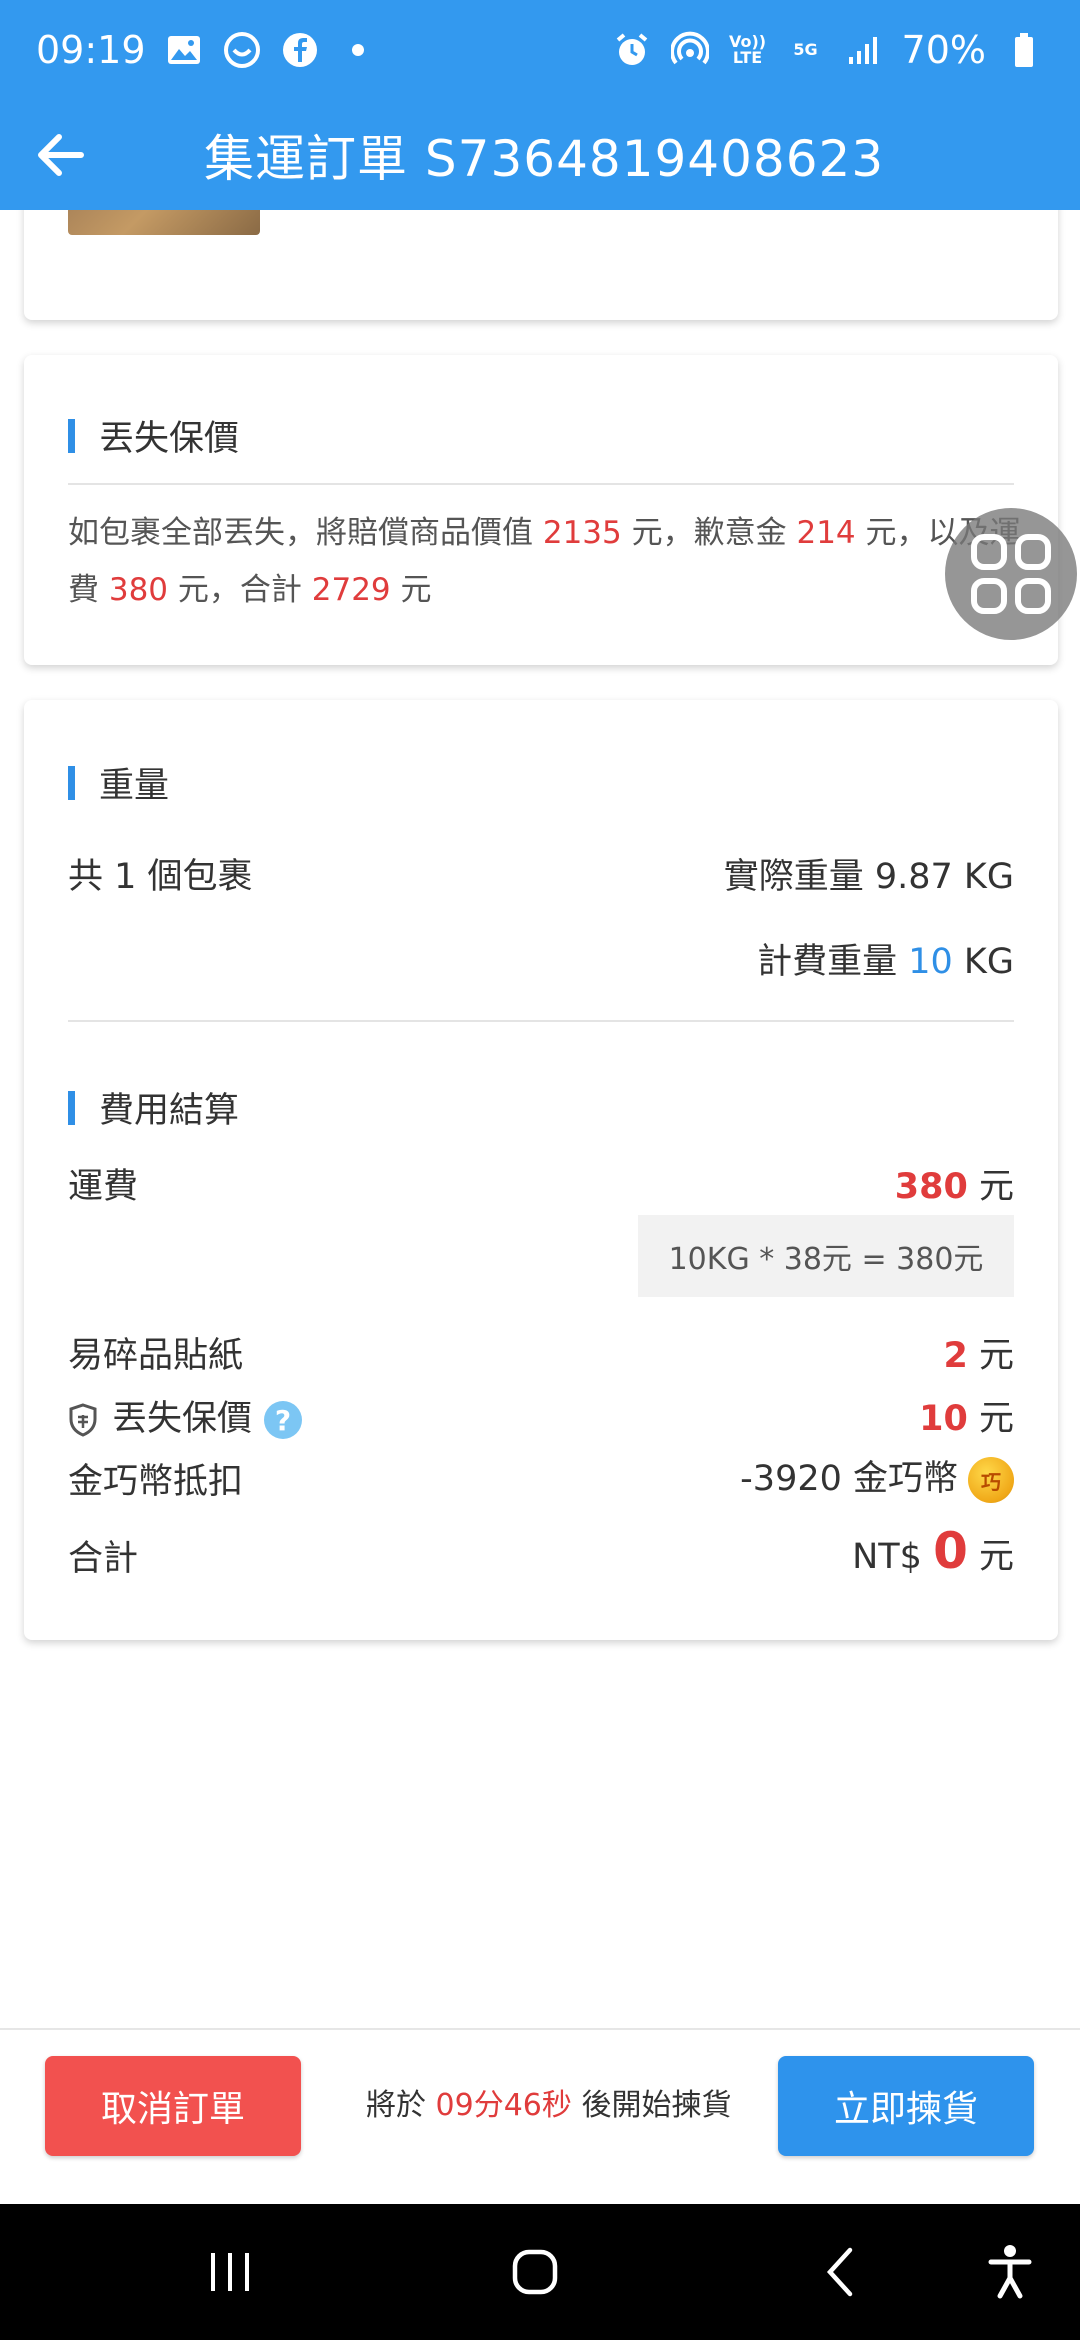 This screenshot has height=2340, width=1080. I want to click on gallery-icon, so click(184, 50).